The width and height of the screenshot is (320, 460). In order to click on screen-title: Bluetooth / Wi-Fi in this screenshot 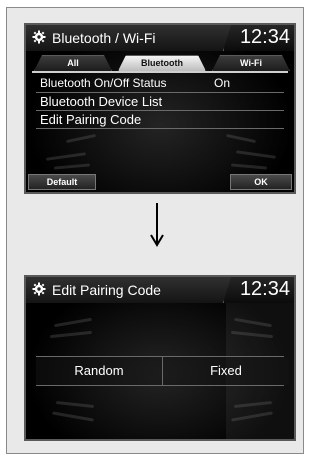, I will do `click(104, 38)`.